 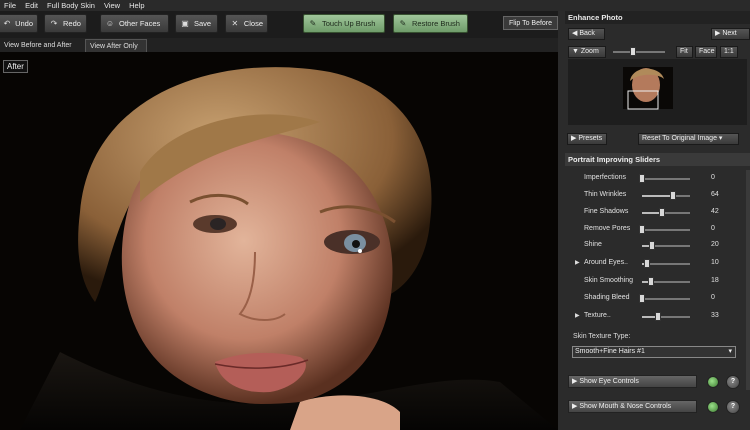 I want to click on next-button: ▶ Next, so click(x=730, y=34).